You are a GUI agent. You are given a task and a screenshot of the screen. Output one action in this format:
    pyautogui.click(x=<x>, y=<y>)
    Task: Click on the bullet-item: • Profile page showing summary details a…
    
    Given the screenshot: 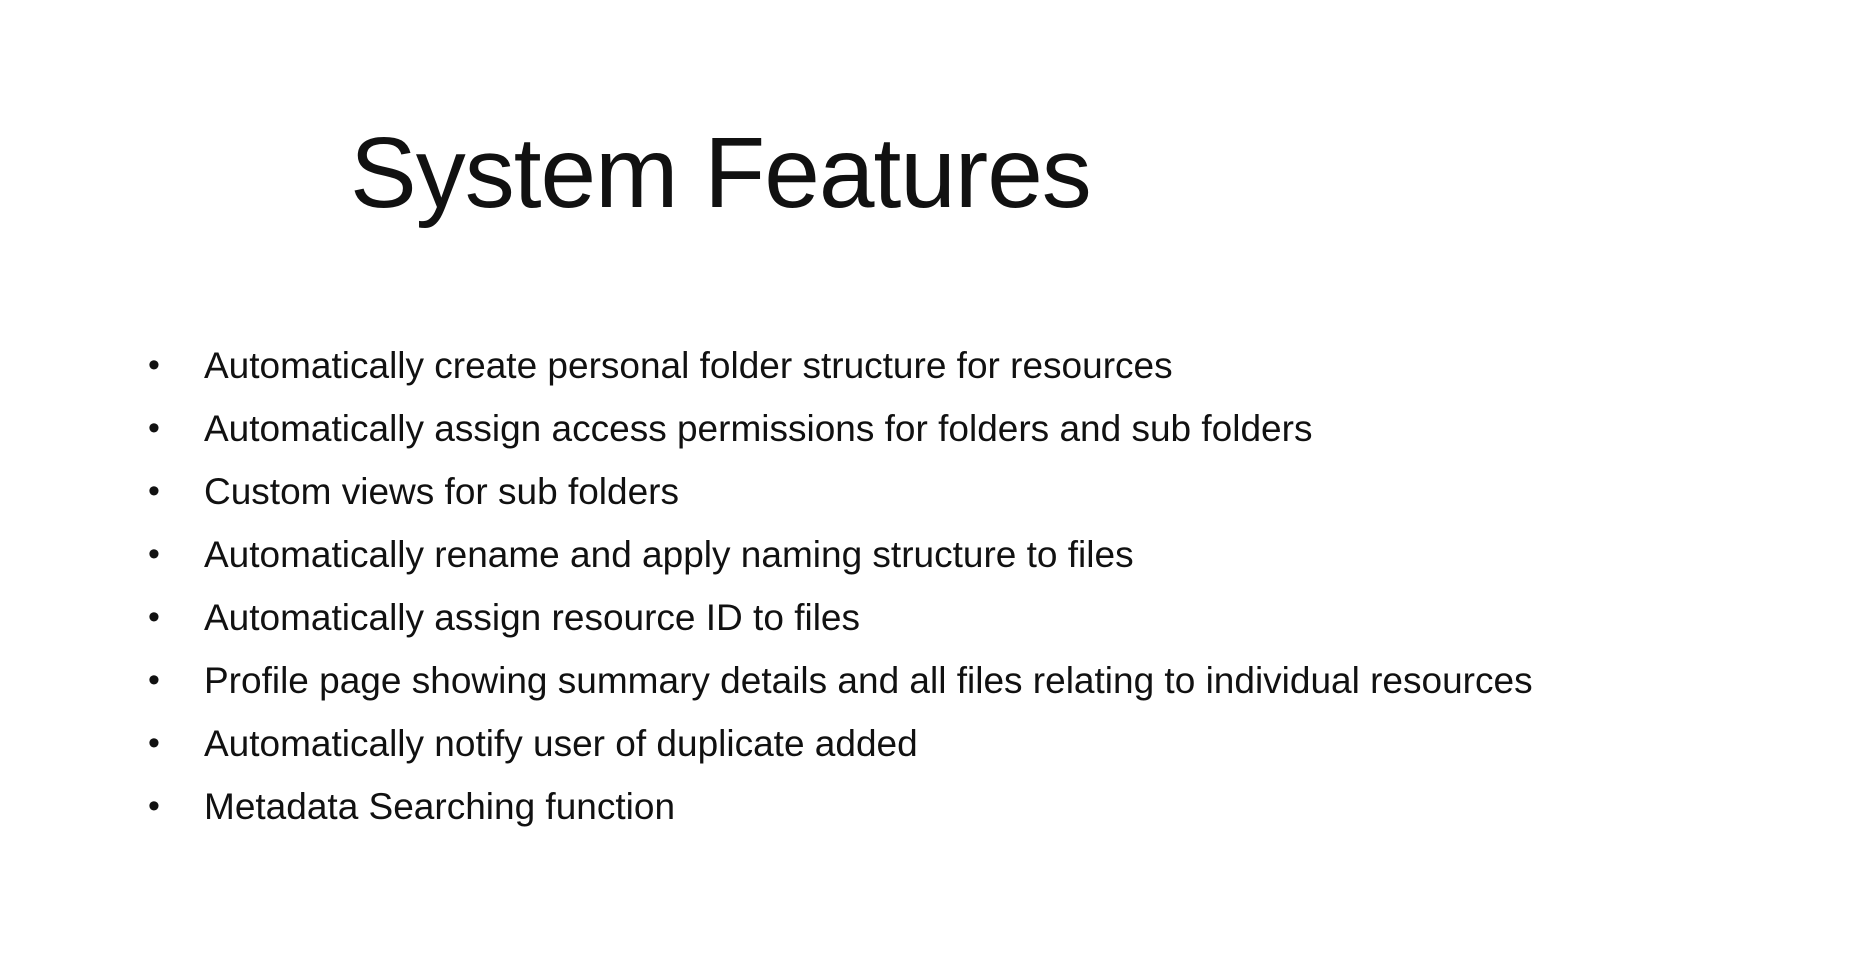 What is the action you would take?
    pyautogui.click(x=868, y=680)
    